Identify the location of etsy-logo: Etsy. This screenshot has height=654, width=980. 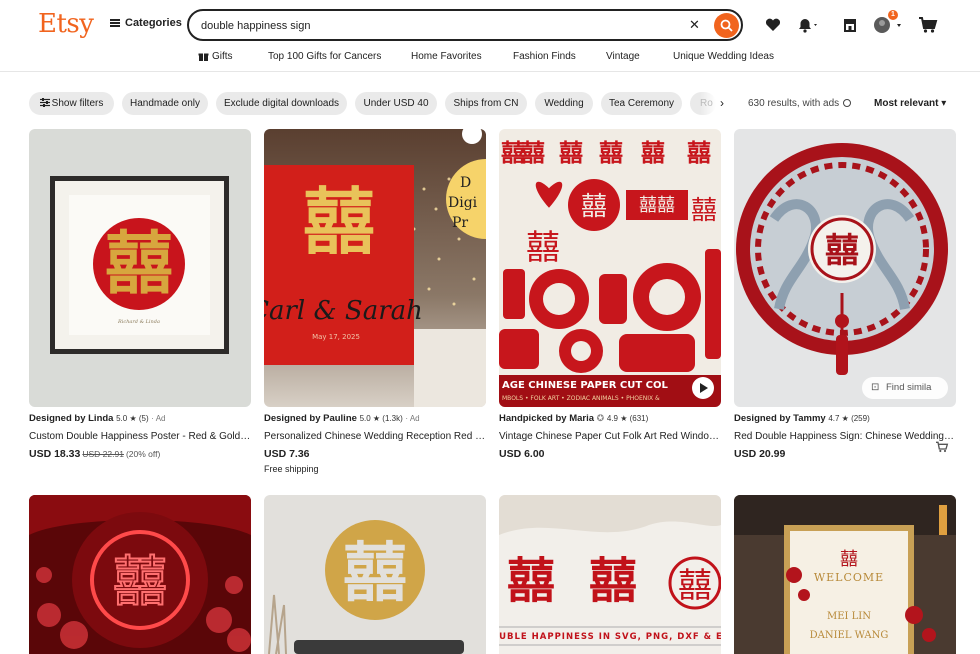
(66, 24).